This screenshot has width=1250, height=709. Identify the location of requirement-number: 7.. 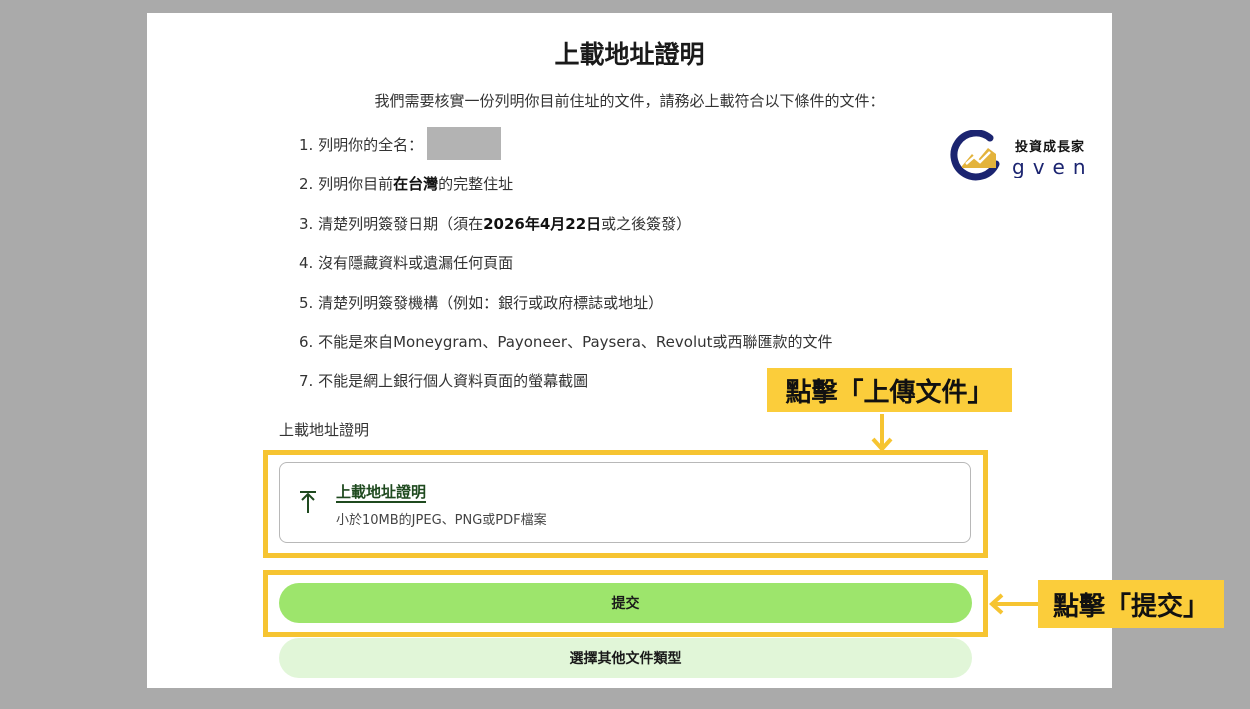
(306, 381).